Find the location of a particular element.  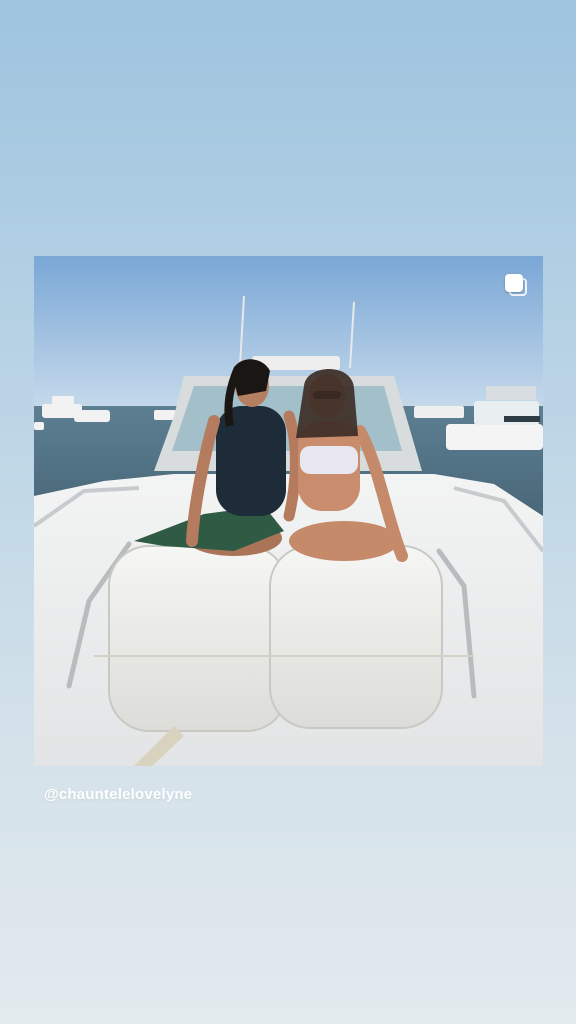

mention-sticker: @chauntelelovelyne is located at coordinates (118, 794).